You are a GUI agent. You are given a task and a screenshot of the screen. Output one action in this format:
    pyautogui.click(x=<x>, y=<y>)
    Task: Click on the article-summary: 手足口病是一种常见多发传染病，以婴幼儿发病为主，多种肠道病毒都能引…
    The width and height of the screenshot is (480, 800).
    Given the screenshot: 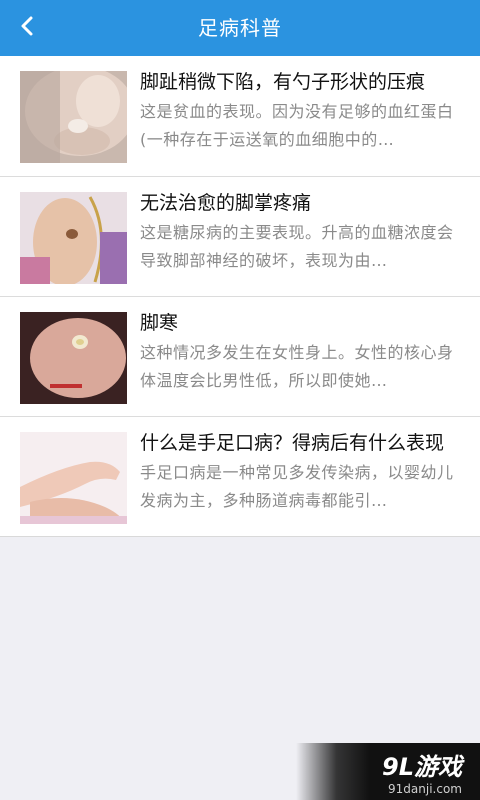 What is the action you would take?
    pyautogui.click(x=297, y=486)
    